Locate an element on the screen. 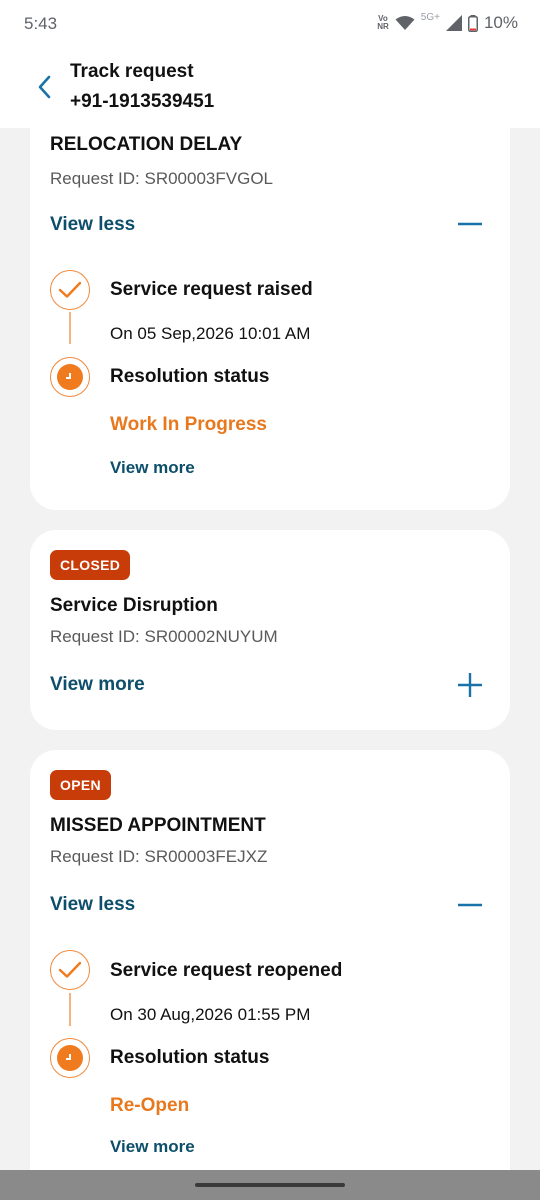 This screenshot has width=540, height=1200. status-bar: 5:43 Vo NR 5G+ 10% is located at coordinates (270, 24).